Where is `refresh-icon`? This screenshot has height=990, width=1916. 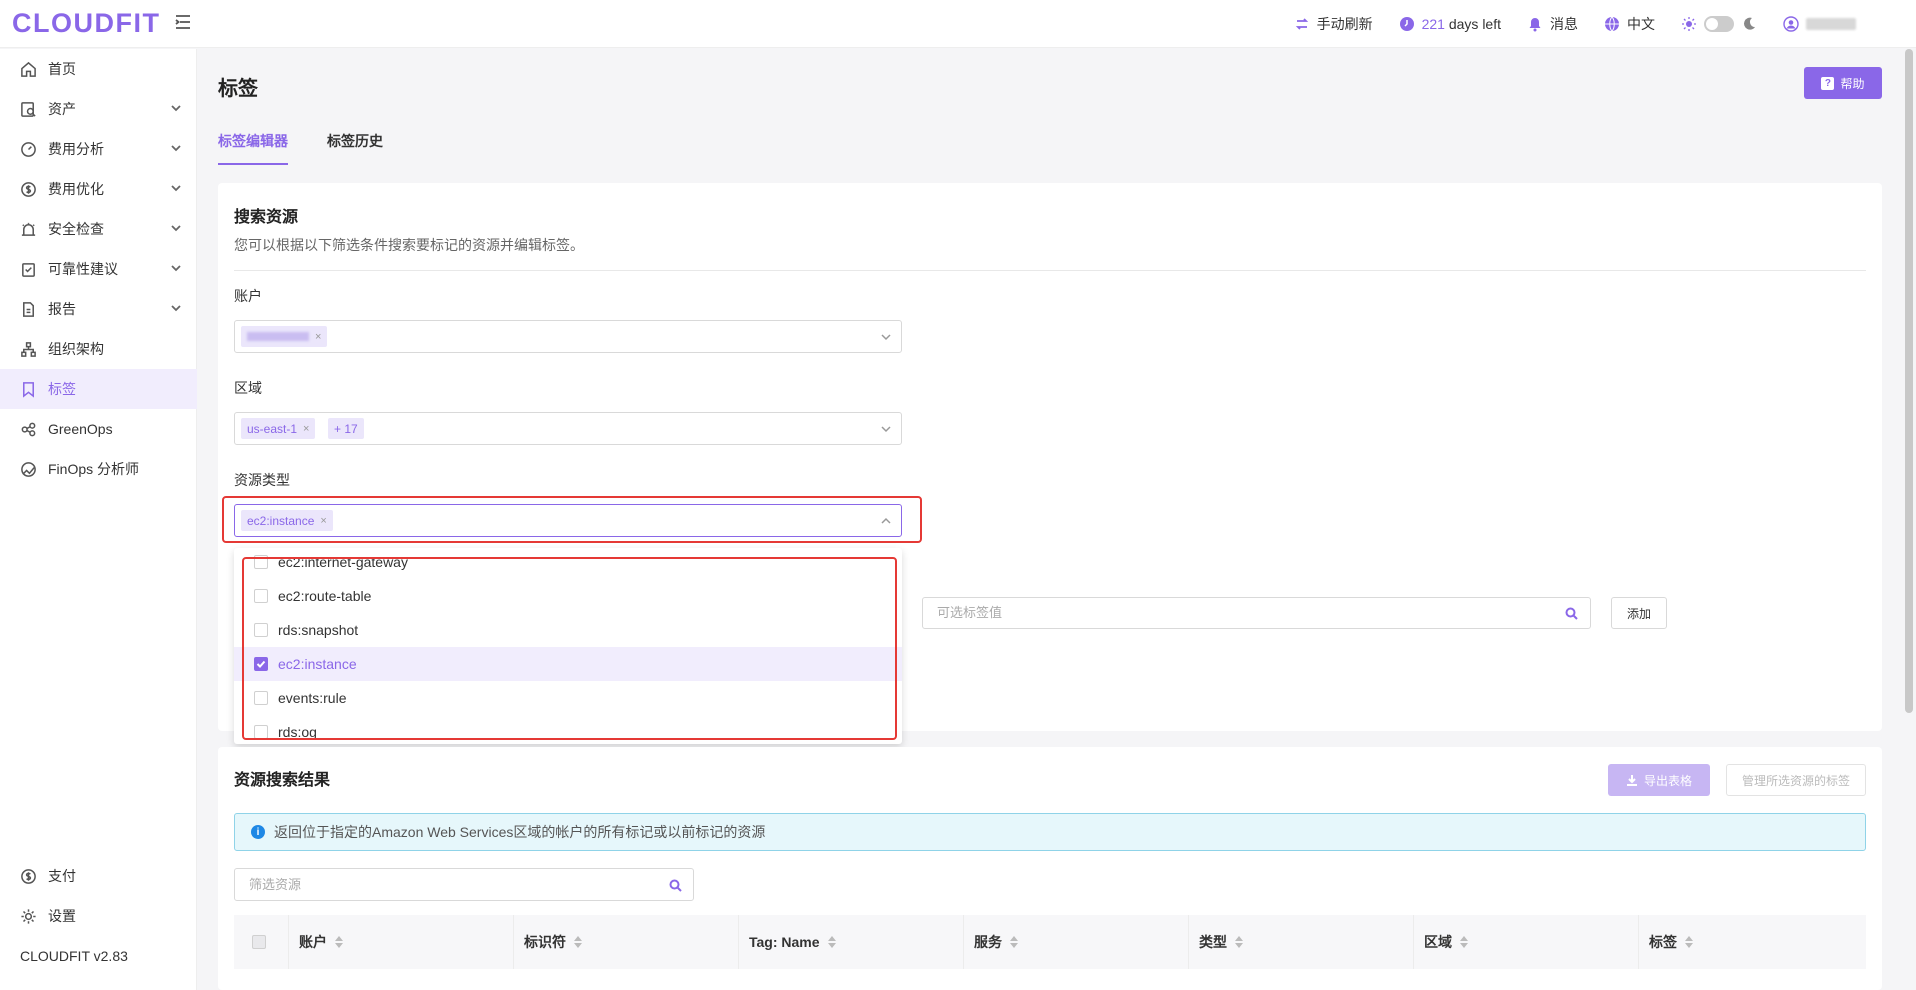
refresh-icon is located at coordinates (1301, 24).